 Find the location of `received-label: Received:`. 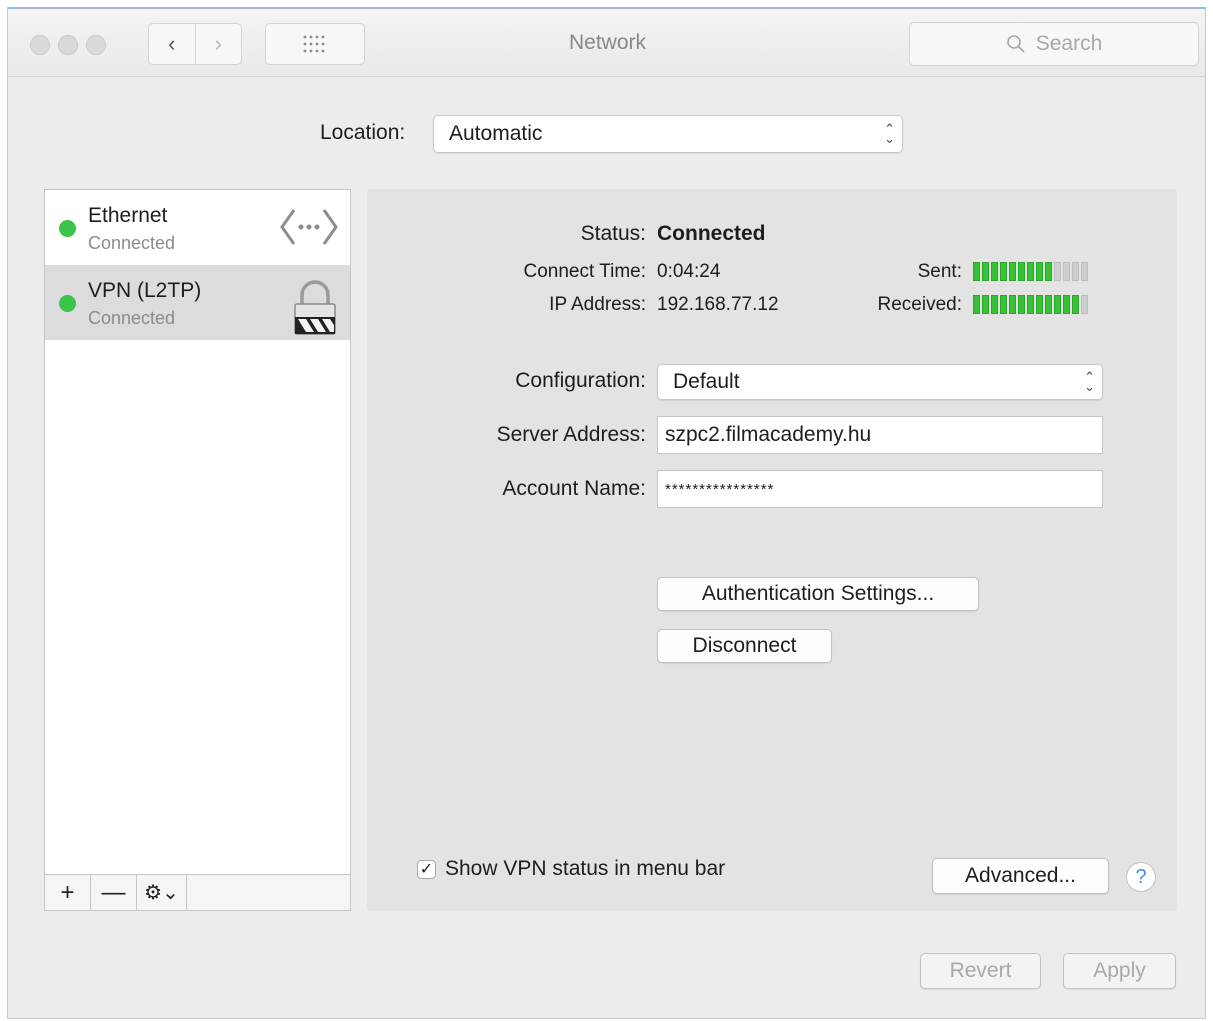

received-label: Received: is located at coordinates (920, 304).